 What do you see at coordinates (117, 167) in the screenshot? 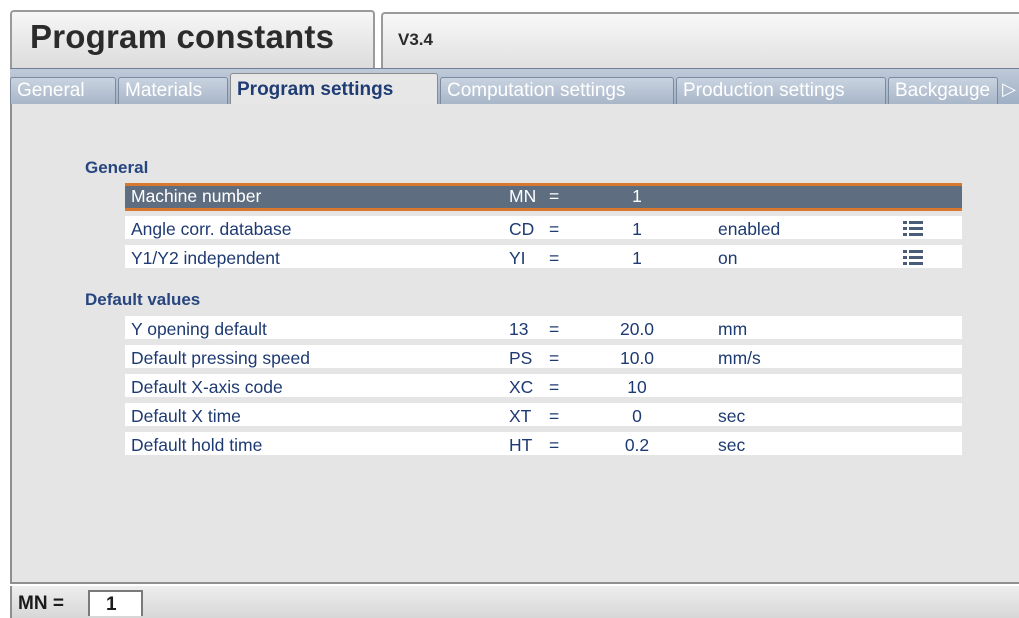
I see `section-title-general: General` at bounding box center [117, 167].